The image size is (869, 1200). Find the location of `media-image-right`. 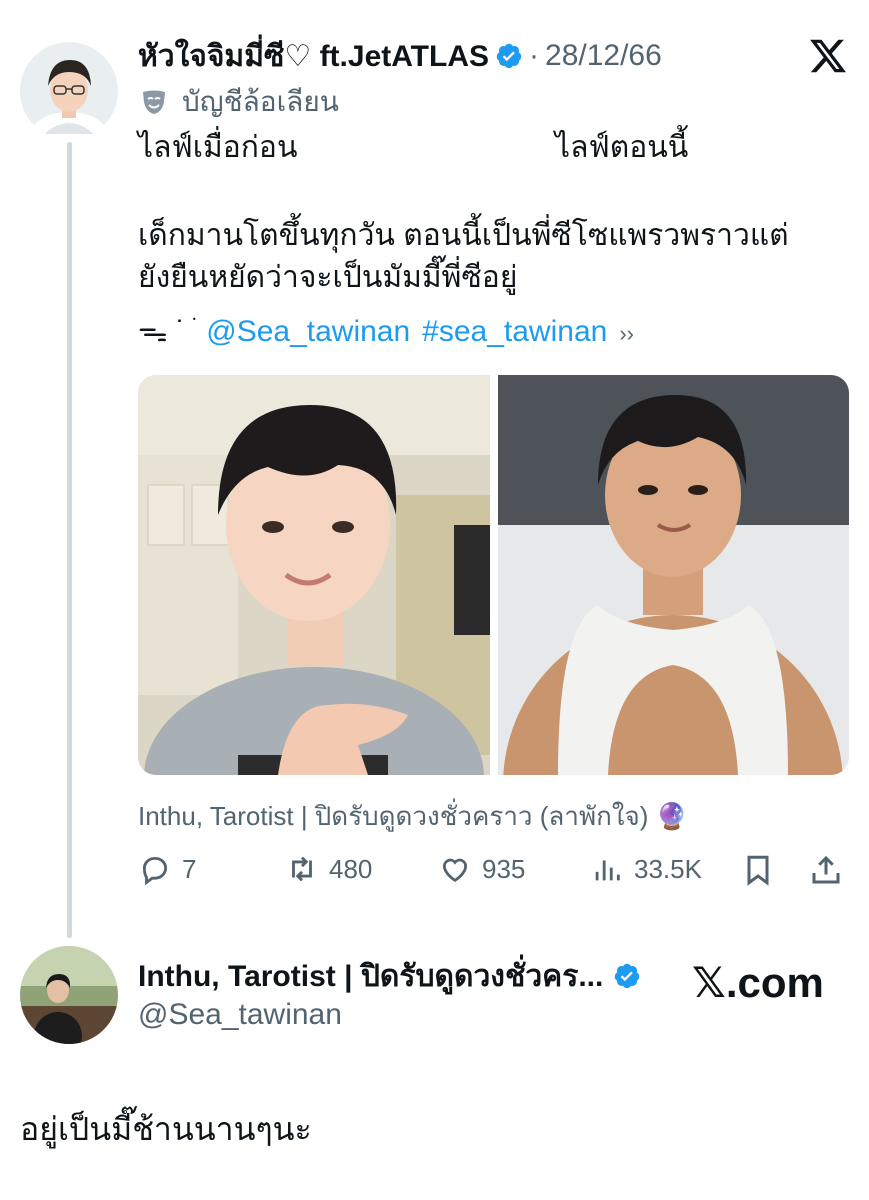

media-image-right is located at coordinates (673, 575).